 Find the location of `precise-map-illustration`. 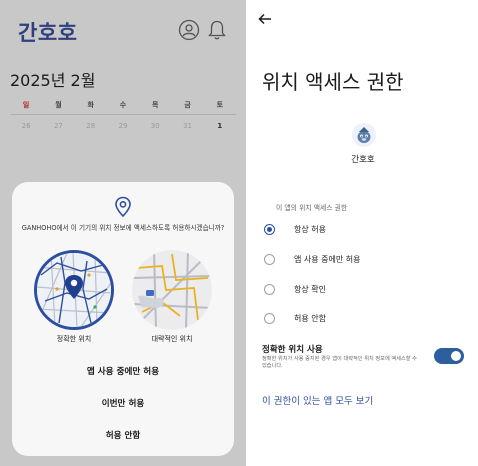

precise-map-illustration is located at coordinates (74, 290).